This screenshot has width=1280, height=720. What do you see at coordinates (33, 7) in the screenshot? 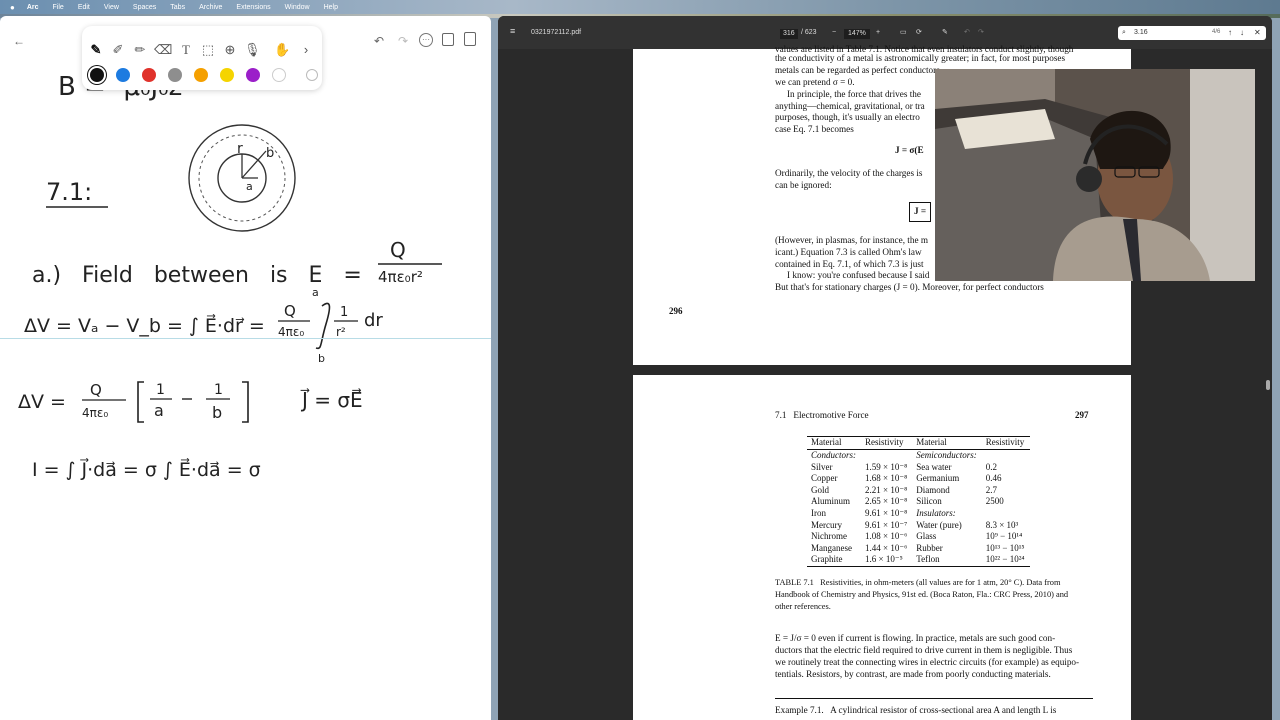
I see `menu-app-name: Arc` at bounding box center [33, 7].